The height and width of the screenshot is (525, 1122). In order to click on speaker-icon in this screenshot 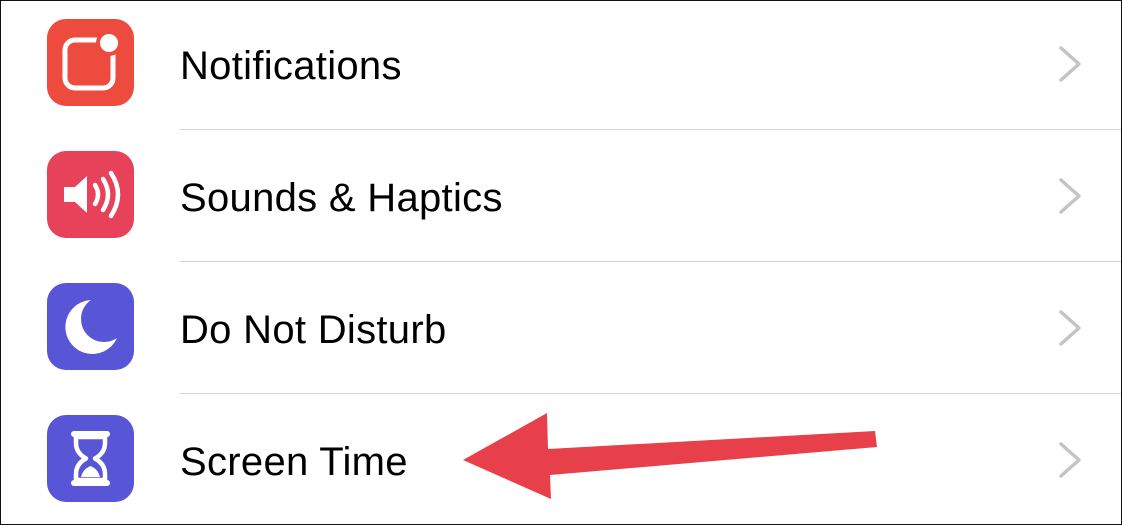, I will do `click(90, 194)`.